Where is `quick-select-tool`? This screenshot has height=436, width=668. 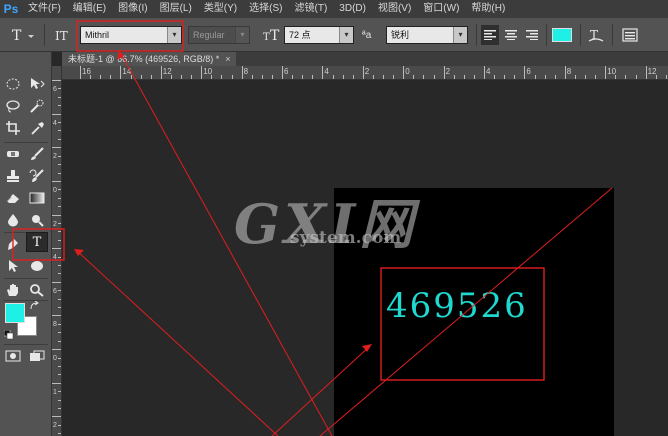
quick-select-tool is located at coordinates (37, 106).